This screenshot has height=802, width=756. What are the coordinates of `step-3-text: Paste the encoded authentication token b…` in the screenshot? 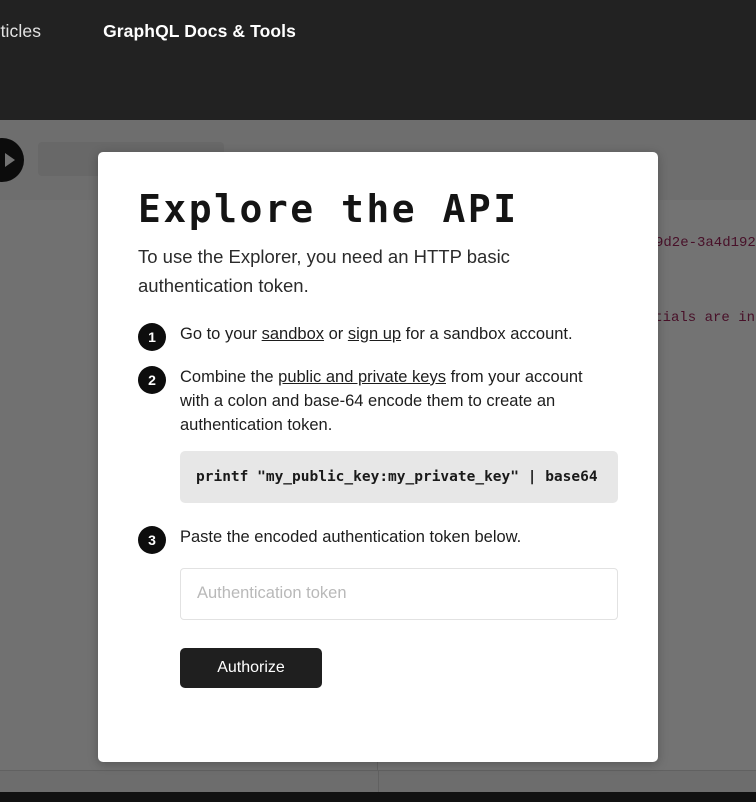 It's located at (351, 536).